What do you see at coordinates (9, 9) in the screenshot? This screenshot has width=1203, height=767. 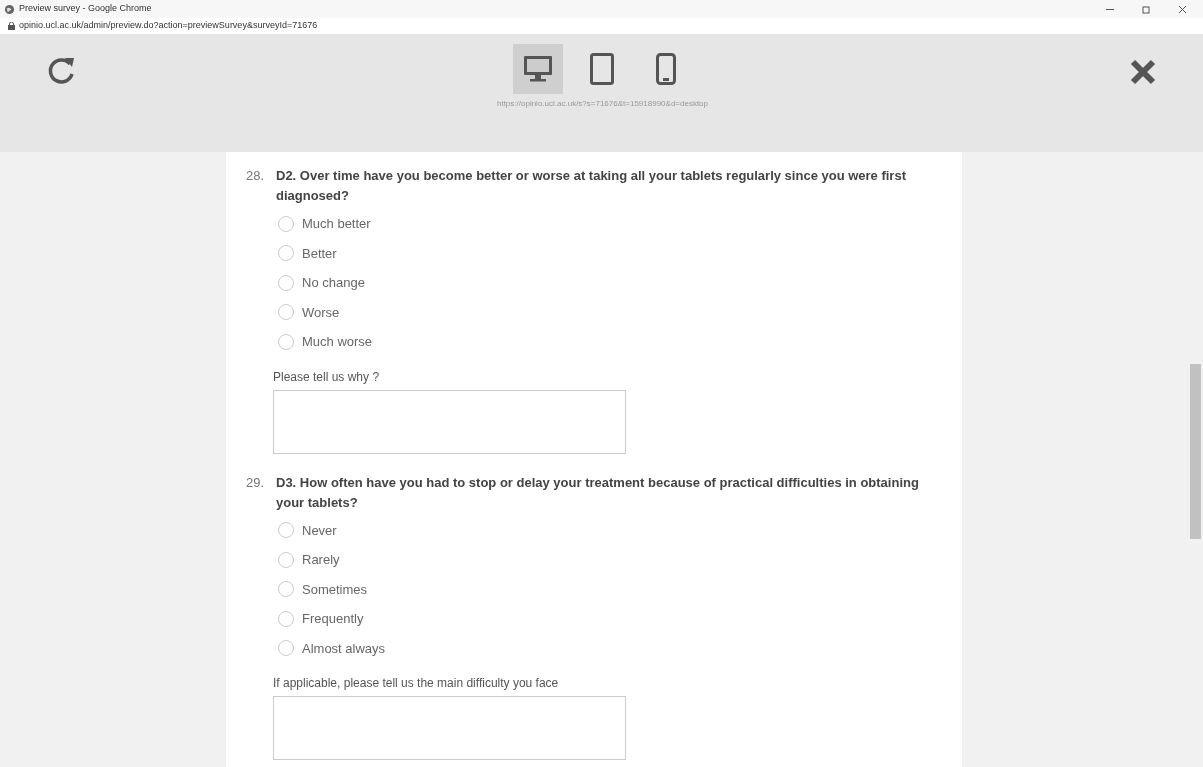 I see `globe-icon` at bounding box center [9, 9].